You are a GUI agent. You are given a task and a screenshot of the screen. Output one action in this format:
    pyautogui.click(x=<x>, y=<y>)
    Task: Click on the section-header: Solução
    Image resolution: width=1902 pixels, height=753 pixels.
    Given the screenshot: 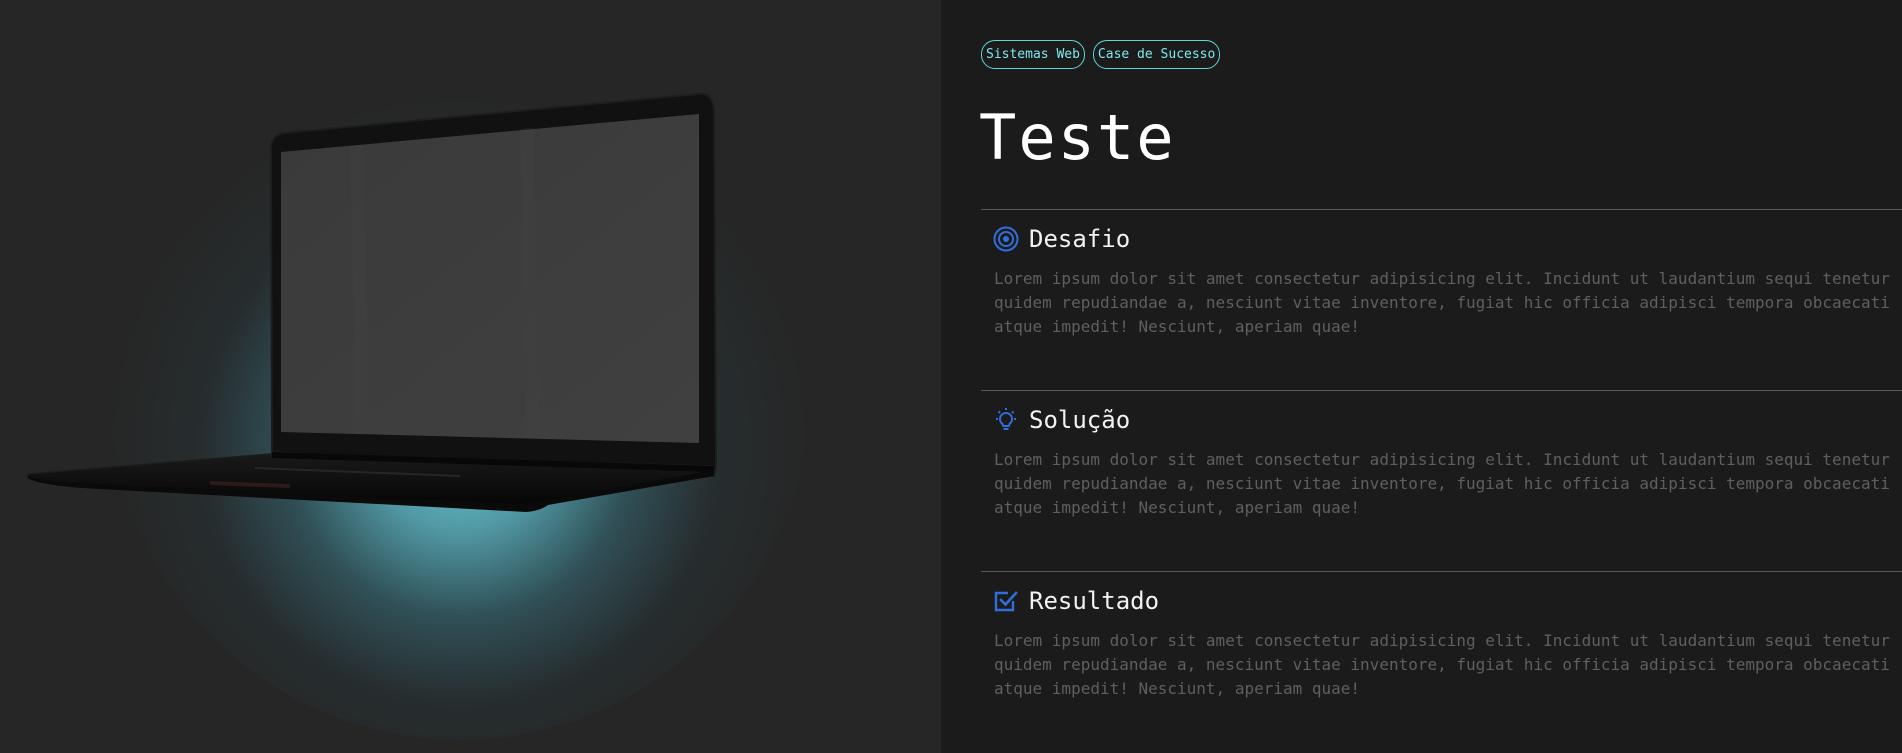 What is the action you would take?
    pyautogui.click(x=1061, y=420)
    